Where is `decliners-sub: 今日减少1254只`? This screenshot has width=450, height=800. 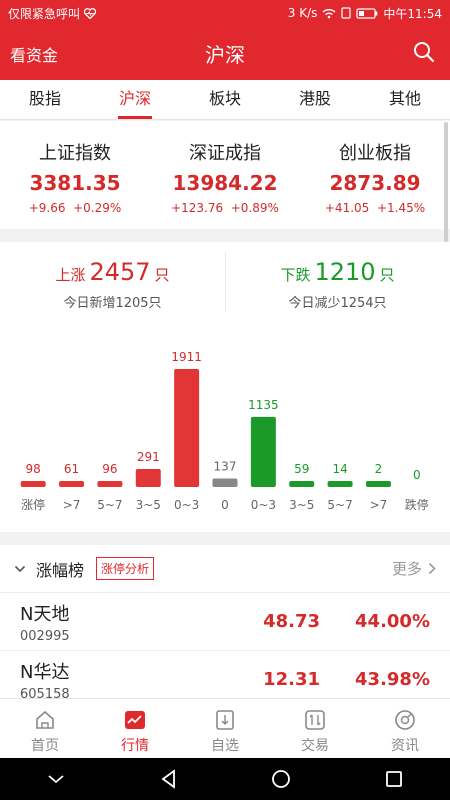 decliners-sub: 今日减少1254只 is located at coordinates (337, 303).